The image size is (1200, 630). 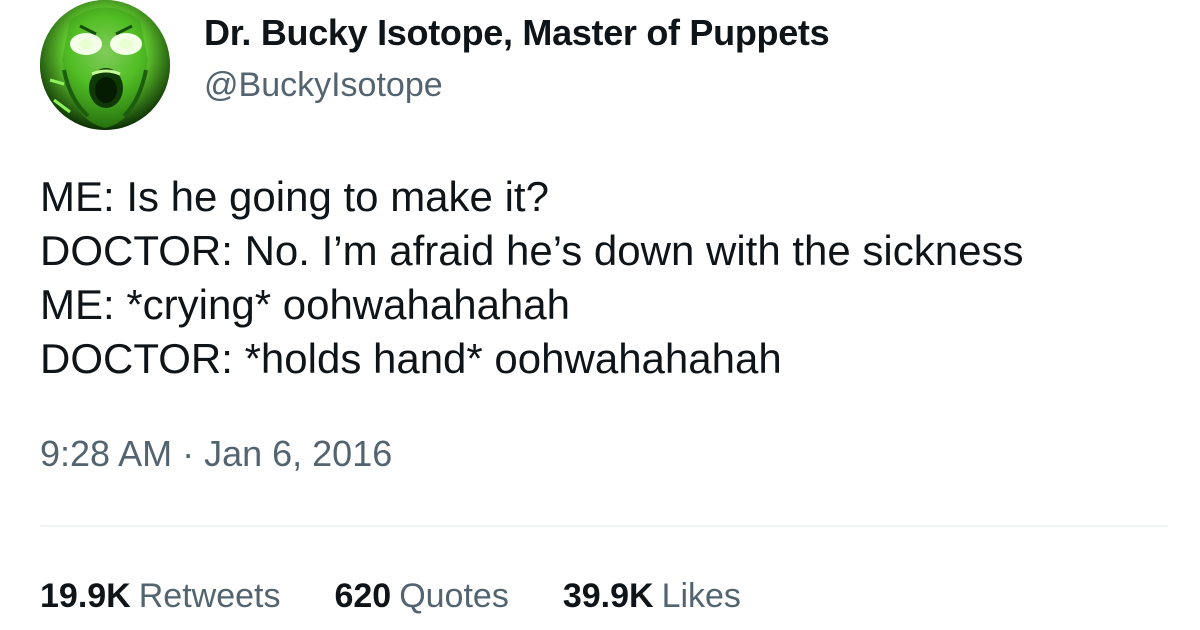 What do you see at coordinates (604, 526) in the screenshot?
I see `divider` at bounding box center [604, 526].